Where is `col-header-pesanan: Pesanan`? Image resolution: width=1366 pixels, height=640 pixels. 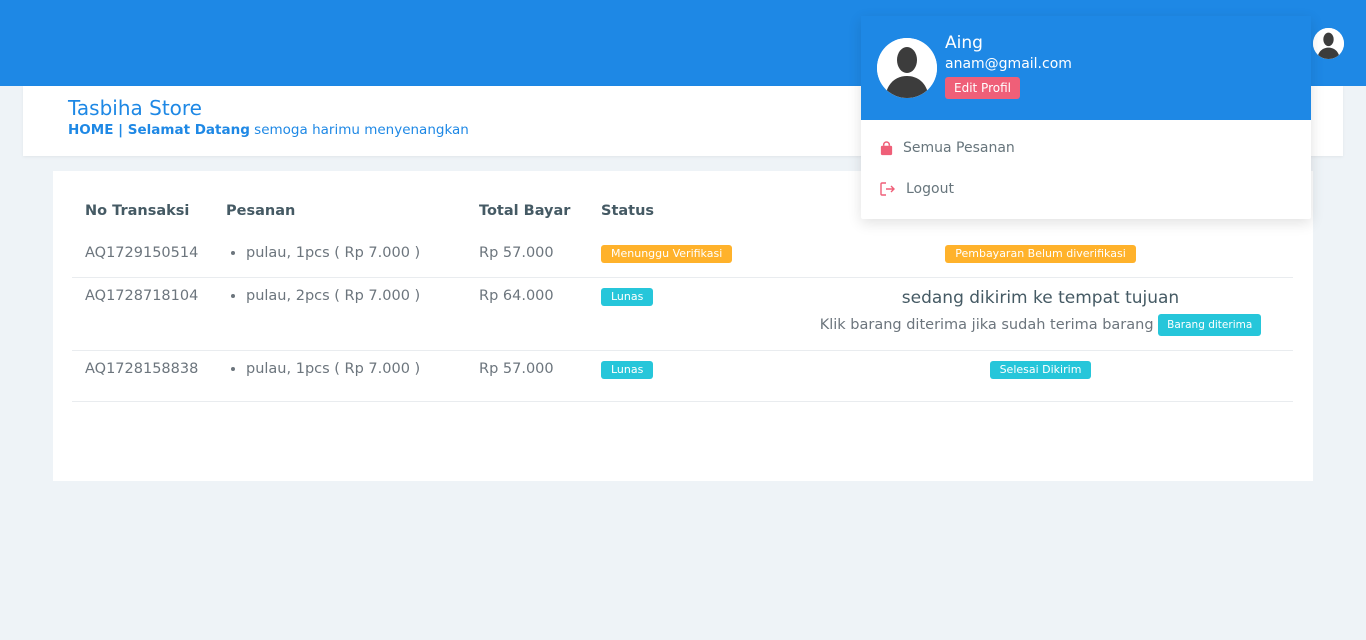 col-header-pesanan: Pesanan is located at coordinates (261, 211).